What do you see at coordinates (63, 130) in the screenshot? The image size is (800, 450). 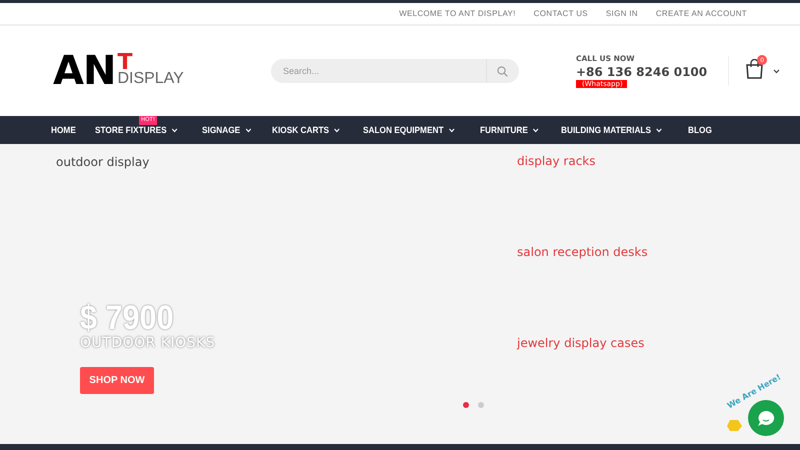 I see `nav-item: HOME` at bounding box center [63, 130].